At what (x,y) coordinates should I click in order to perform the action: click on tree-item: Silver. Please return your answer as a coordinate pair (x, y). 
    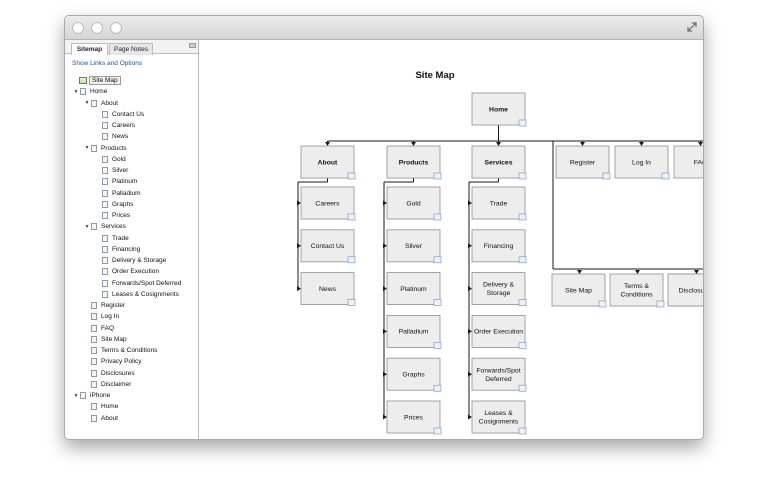
    Looking at the image, I should click on (111, 170).